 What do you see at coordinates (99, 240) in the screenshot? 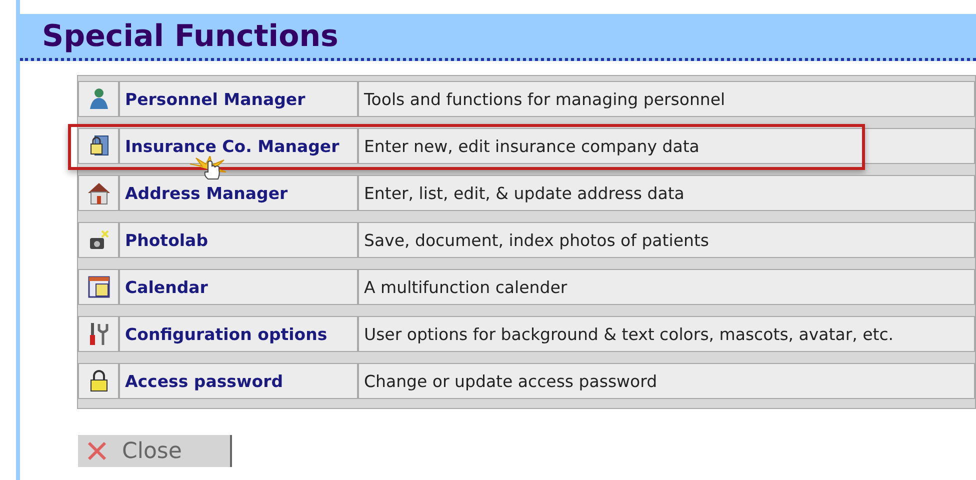
I see `camera-icon` at bounding box center [99, 240].